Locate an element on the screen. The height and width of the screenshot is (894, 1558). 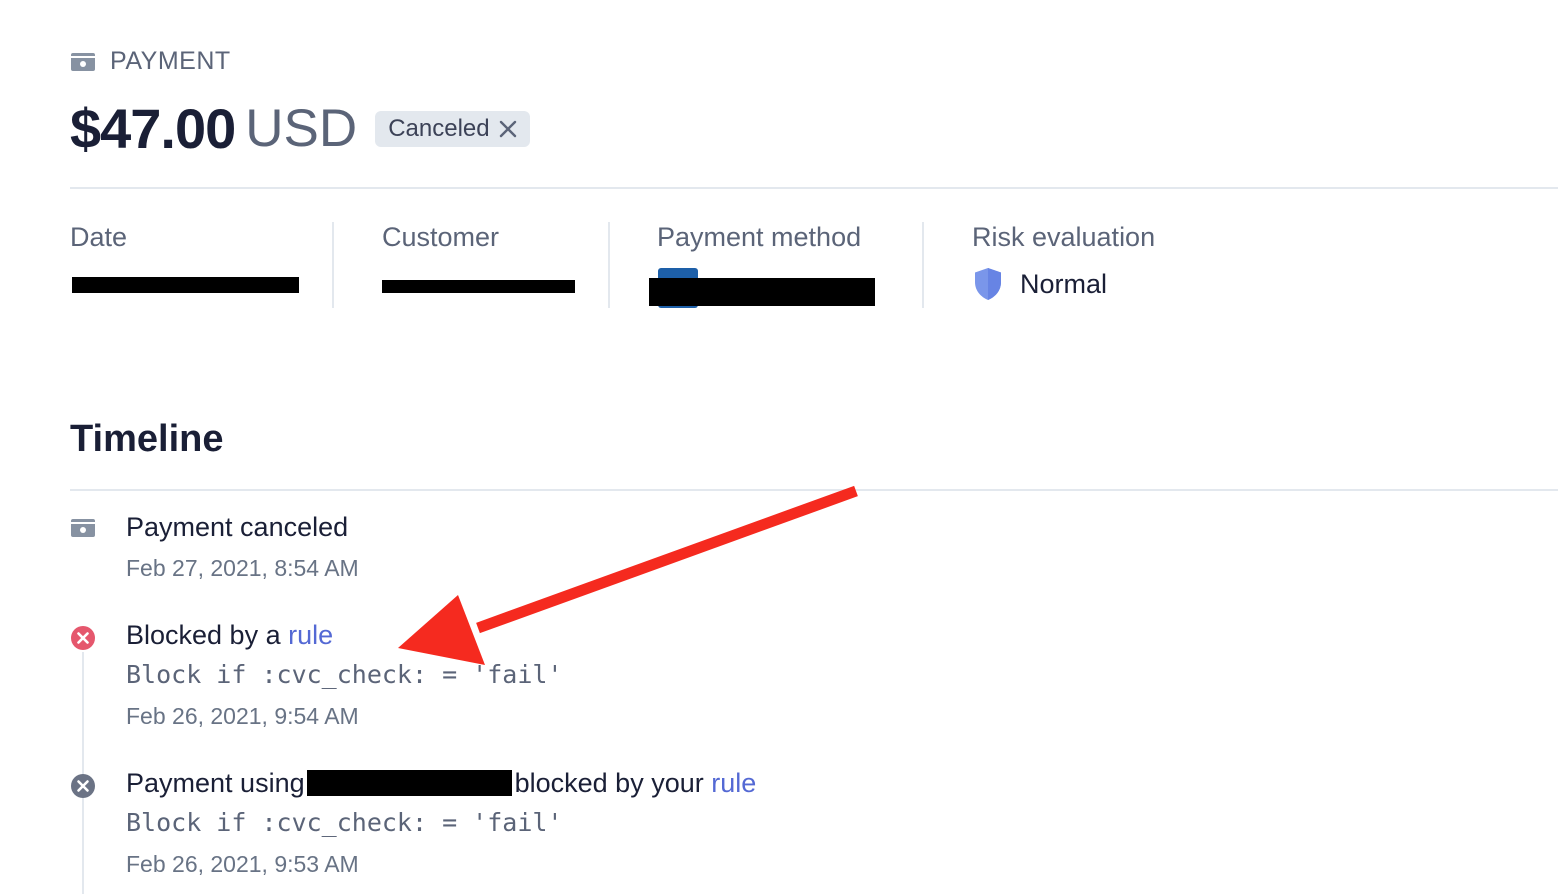
date-label: Date is located at coordinates (99, 237).